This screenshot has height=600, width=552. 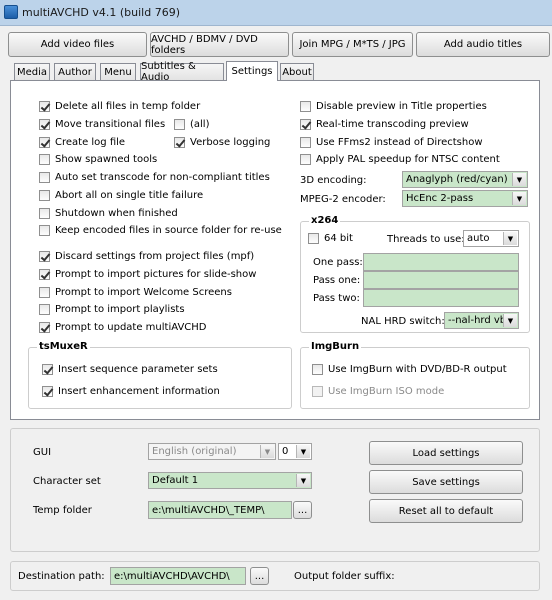 What do you see at coordinates (465, 198) in the screenshot?
I see `mpeg2-encoder-select: HcEnc 2-pass ▼` at bounding box center [465, 198].